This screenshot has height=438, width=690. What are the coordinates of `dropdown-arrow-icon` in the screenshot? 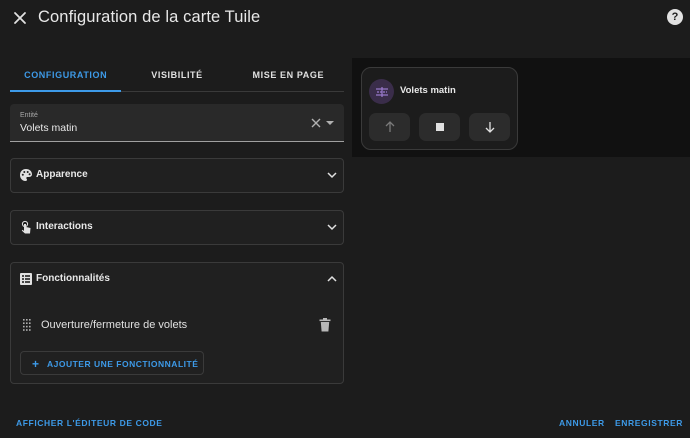 It's located at (330, 123).